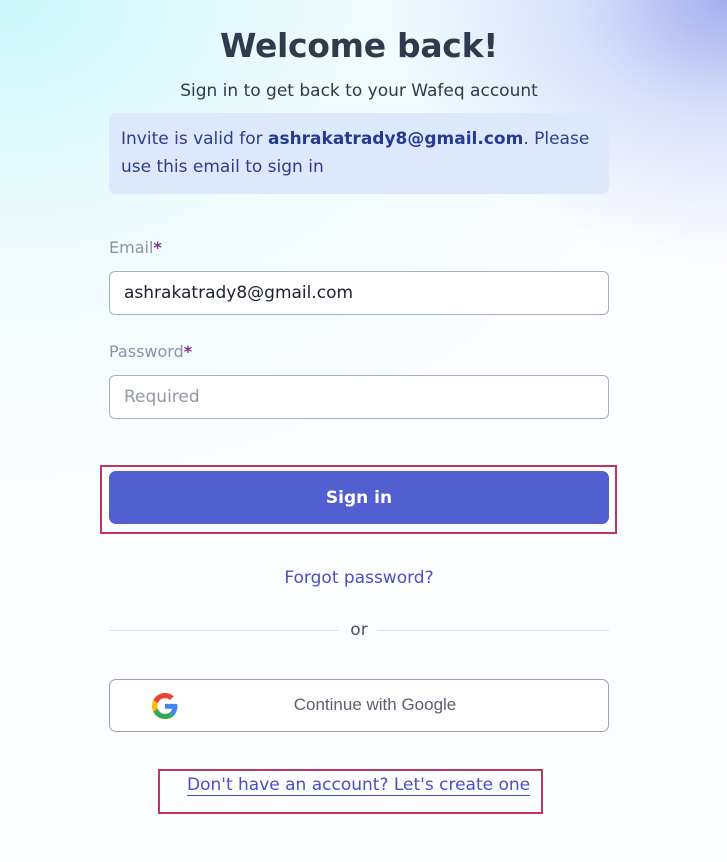 The image size is (727, 862). Describe the element at coordinates (194, 139) in the screenshot. I see `invite-prefix: Invite is valid for` at that location.